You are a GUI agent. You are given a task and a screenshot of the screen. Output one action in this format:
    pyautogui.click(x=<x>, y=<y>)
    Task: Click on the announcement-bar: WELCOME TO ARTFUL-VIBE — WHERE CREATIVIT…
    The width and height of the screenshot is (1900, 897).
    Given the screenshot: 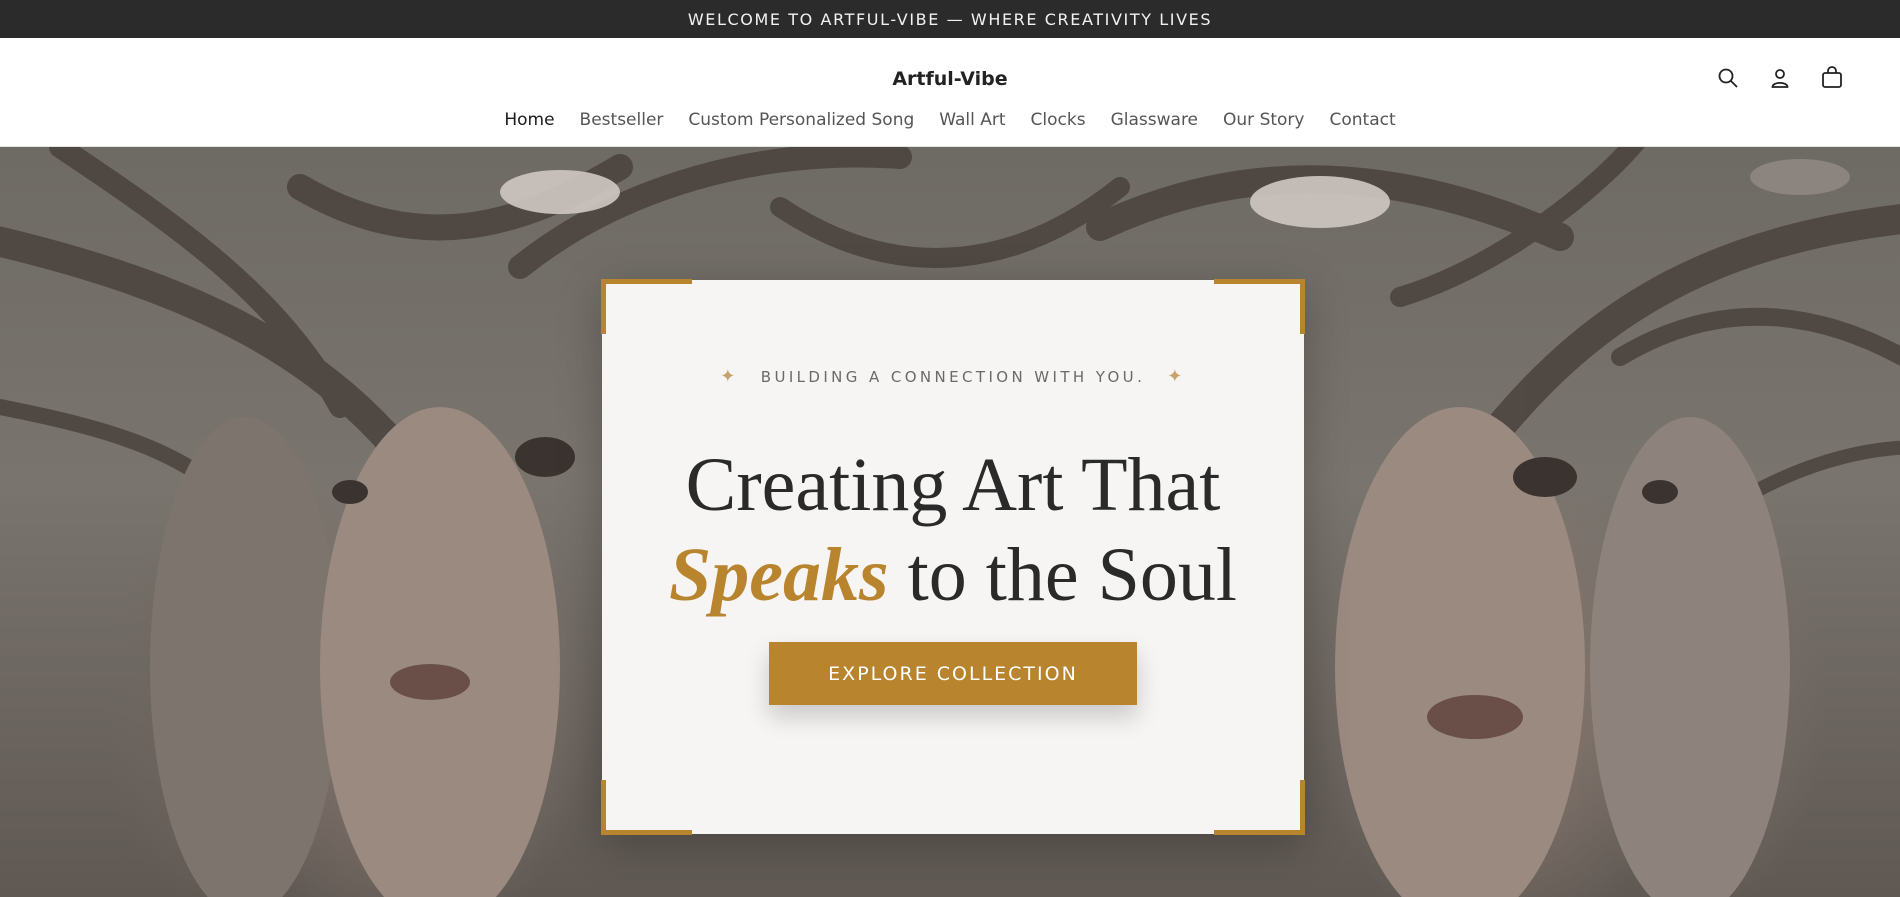 What is the action you would take?
    pyautogui.click(x=950, y=19)
    